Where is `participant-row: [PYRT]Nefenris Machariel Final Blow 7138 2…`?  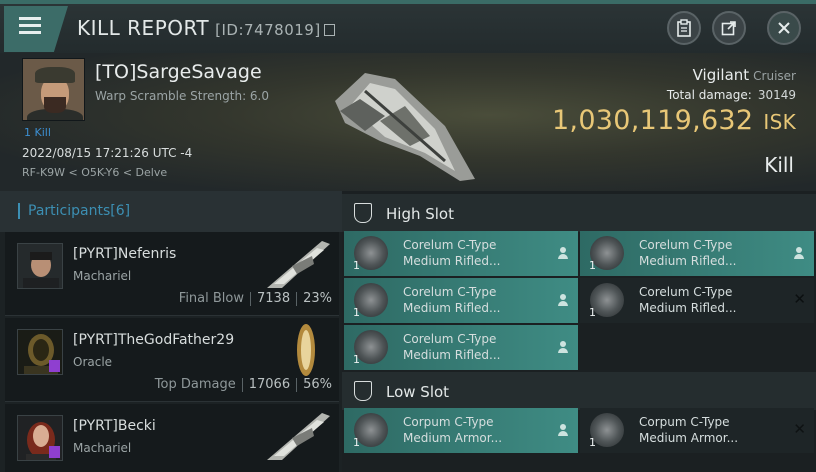
participant-row: [PYRT]Nefenris Machariel Final Blow 7138 2… is located at coordinates (172, 274).